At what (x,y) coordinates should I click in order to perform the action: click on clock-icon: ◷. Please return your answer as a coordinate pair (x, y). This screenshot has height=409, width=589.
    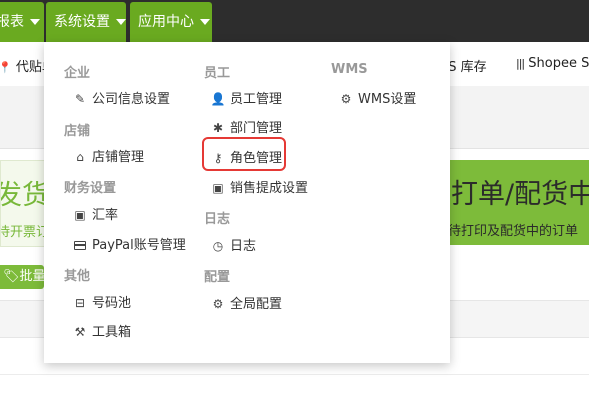
    Looking at the image, I should click on (218, 246).